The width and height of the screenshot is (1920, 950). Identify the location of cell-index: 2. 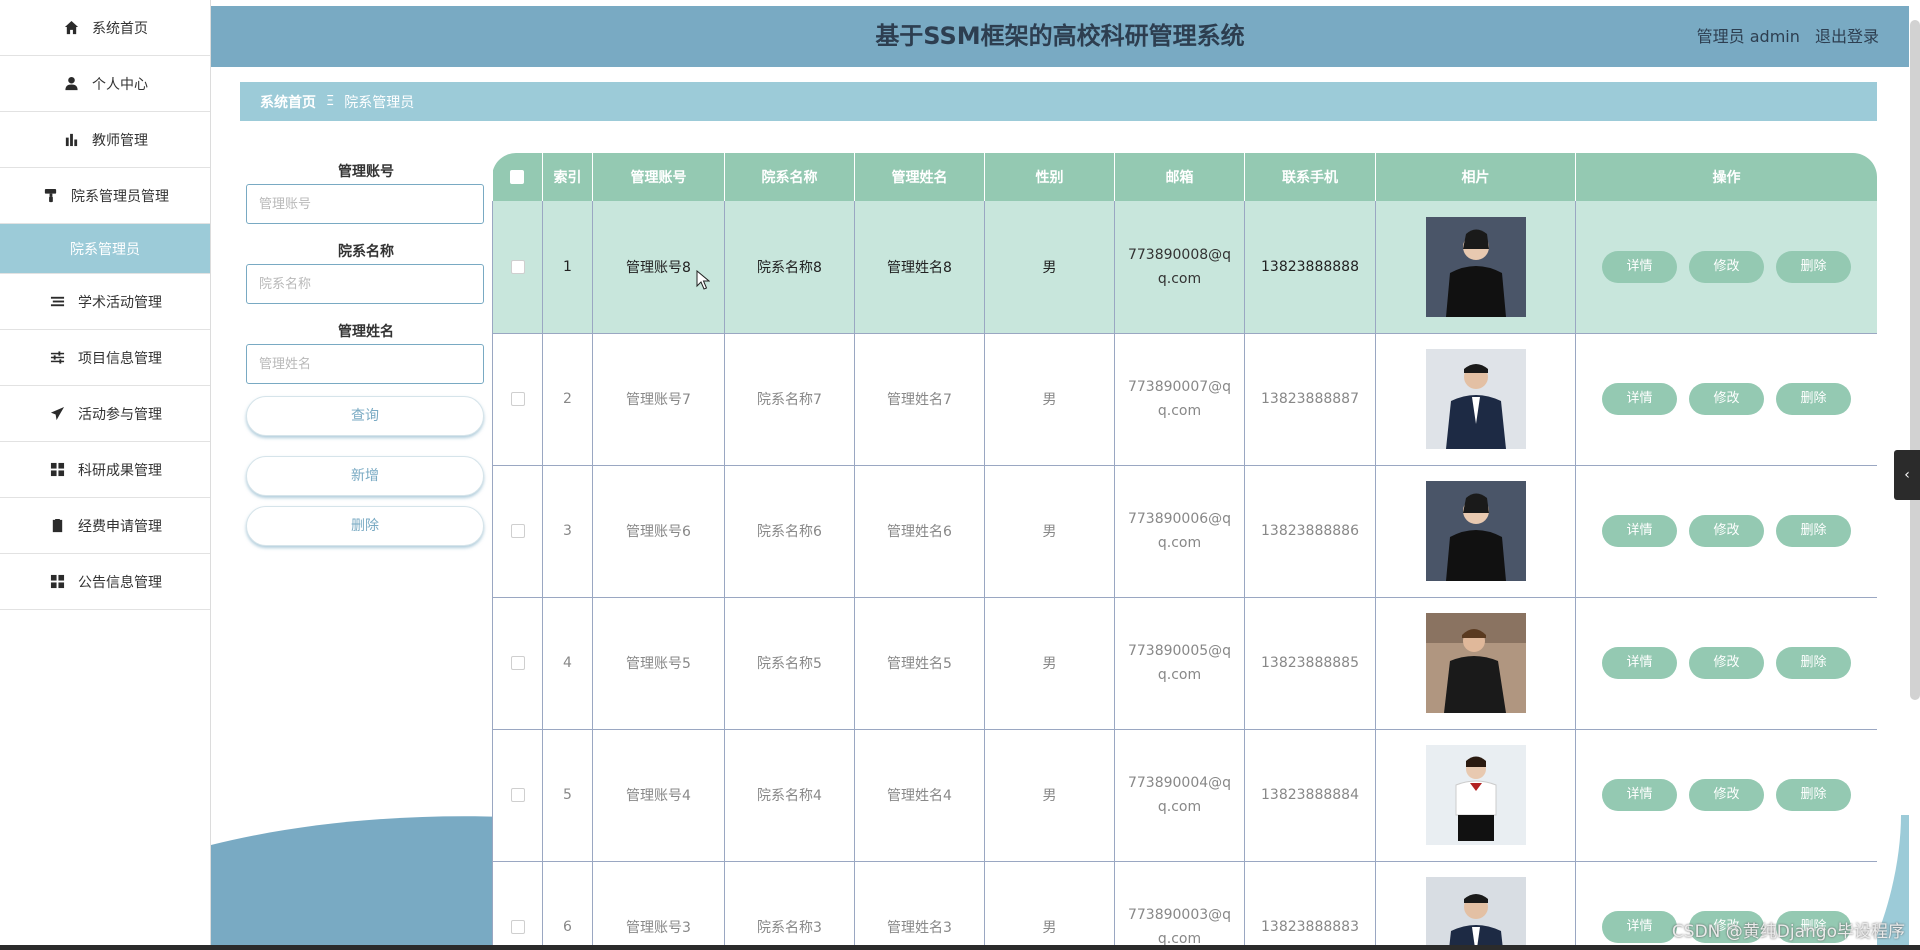
(567, 399).